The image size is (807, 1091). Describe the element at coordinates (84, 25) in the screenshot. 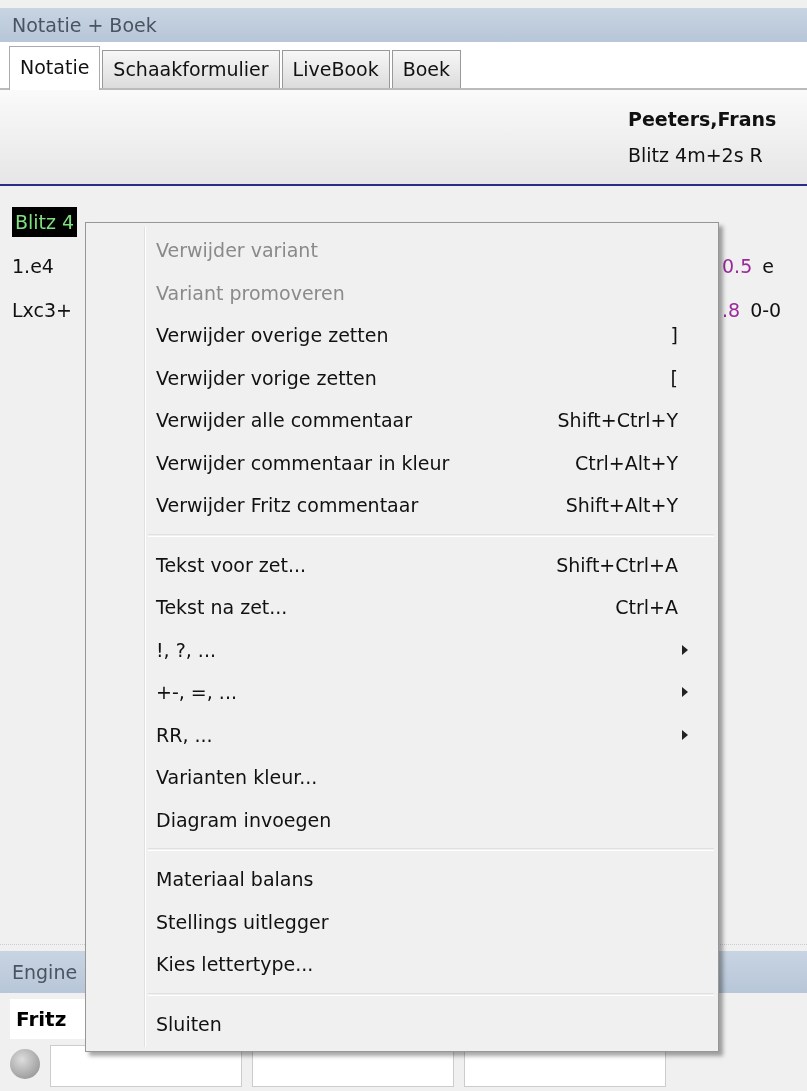

I see `panel-title: Notatie + Boek` at that location.